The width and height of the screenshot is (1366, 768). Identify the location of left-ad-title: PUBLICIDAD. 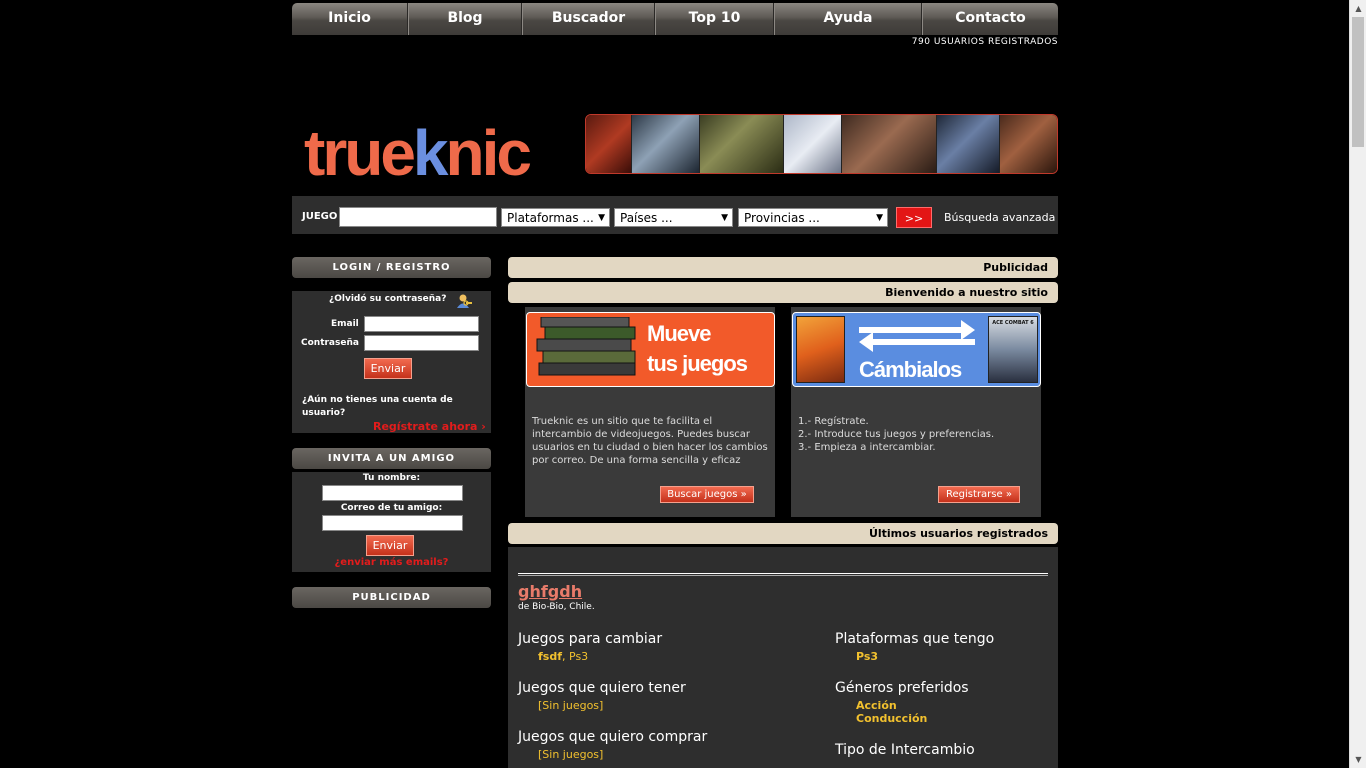
(391, 597).